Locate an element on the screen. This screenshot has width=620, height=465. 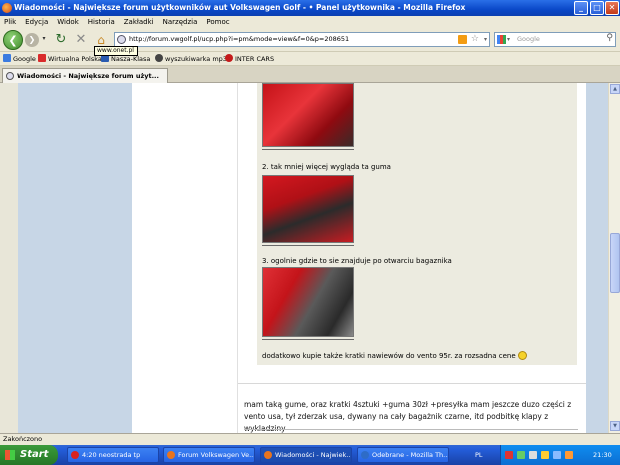
menu-view: Widok is located at coordinates (68, 22).